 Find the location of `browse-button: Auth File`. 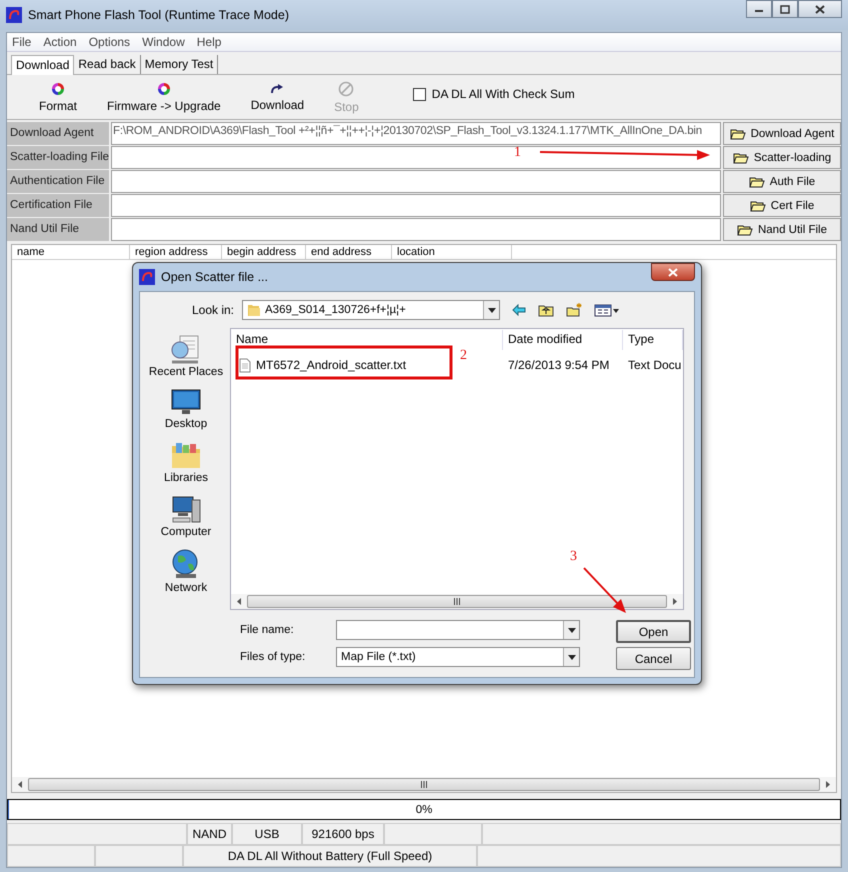

browse-button: Auth File is located at coordinates (782, 181).